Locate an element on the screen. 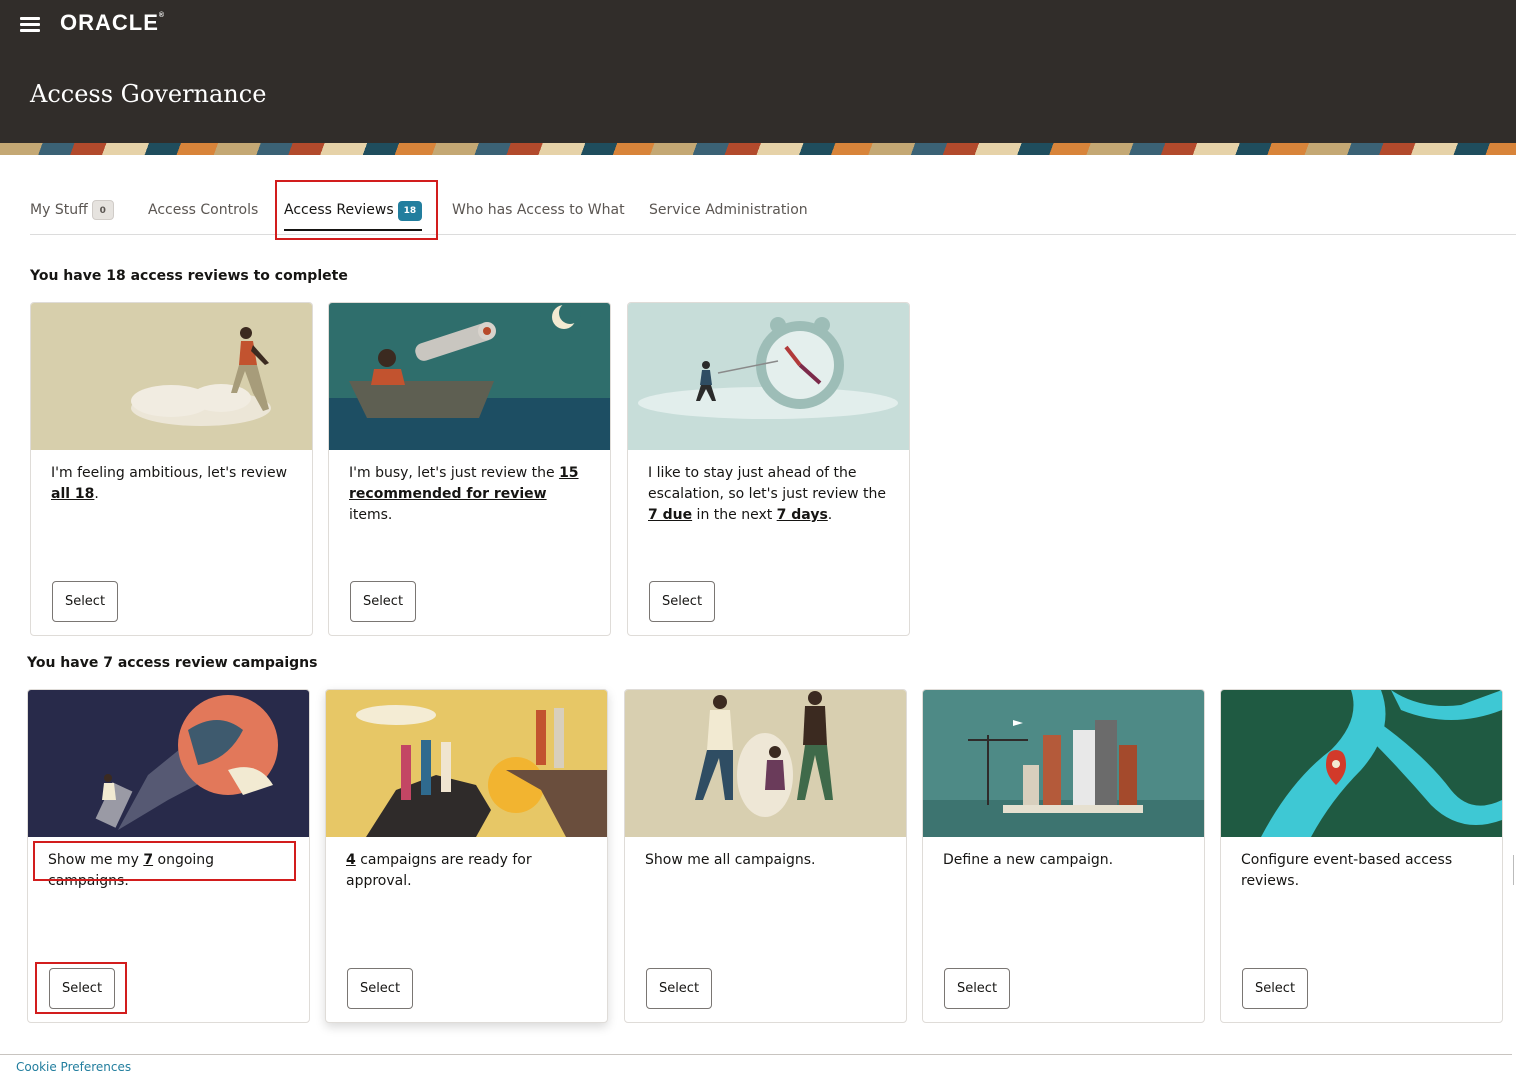  due-reviews-link: 7 due is located at coordinates (670, 515).